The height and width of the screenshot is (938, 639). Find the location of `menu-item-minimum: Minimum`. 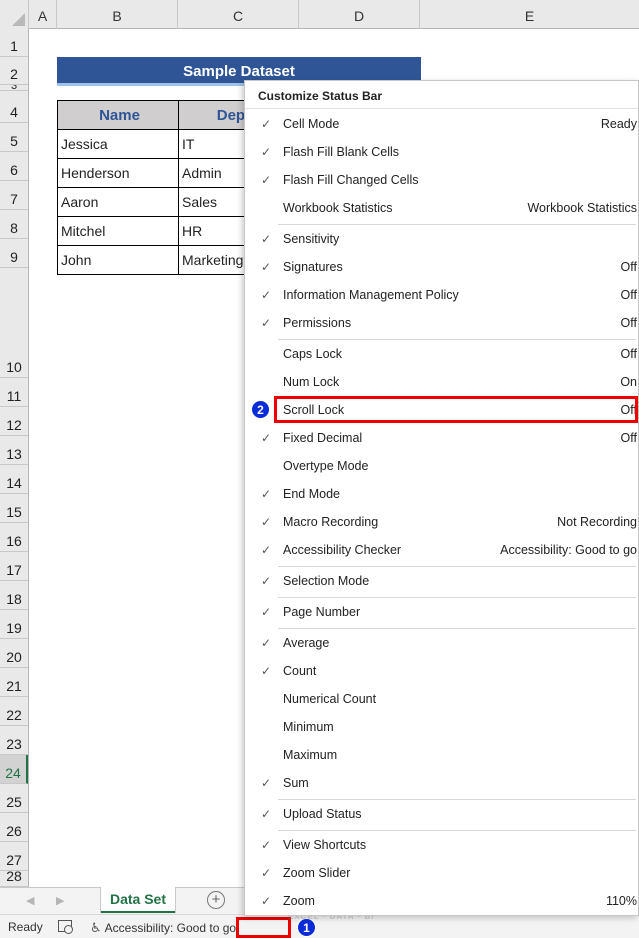

menu-item-minimum: Minimum is located at coordinates (442, 728).